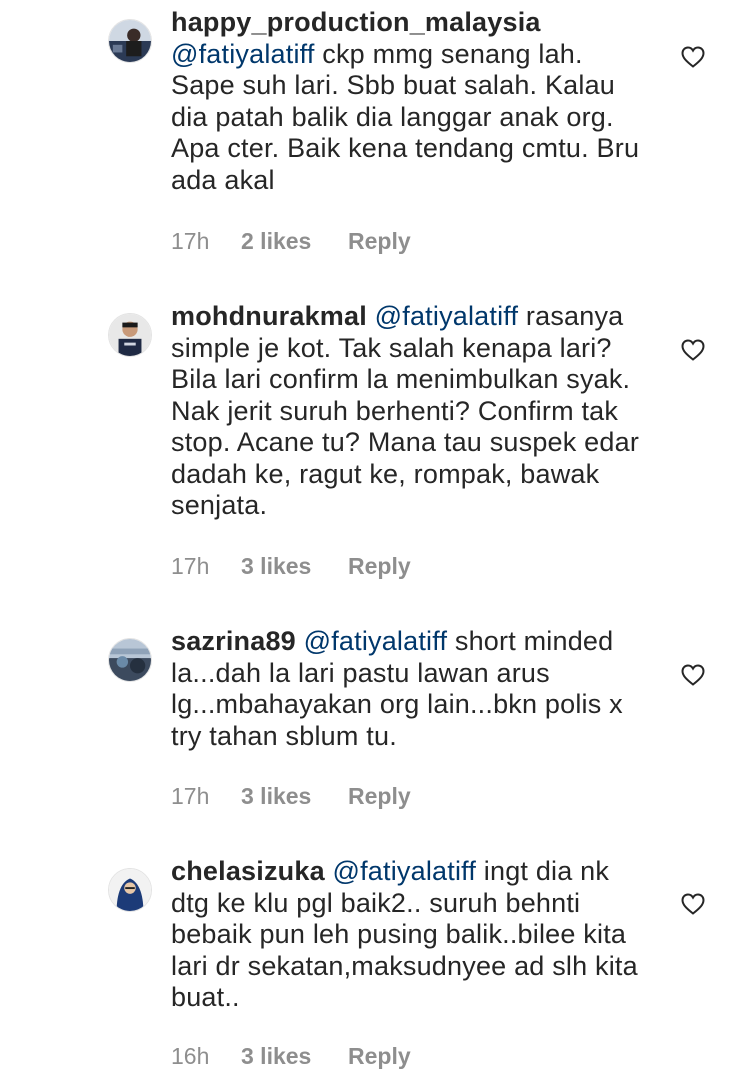 This screenshot has height=1080, width=748. I want to click on comment-meta: 17h 2 likes Reply, so click(291, 241).